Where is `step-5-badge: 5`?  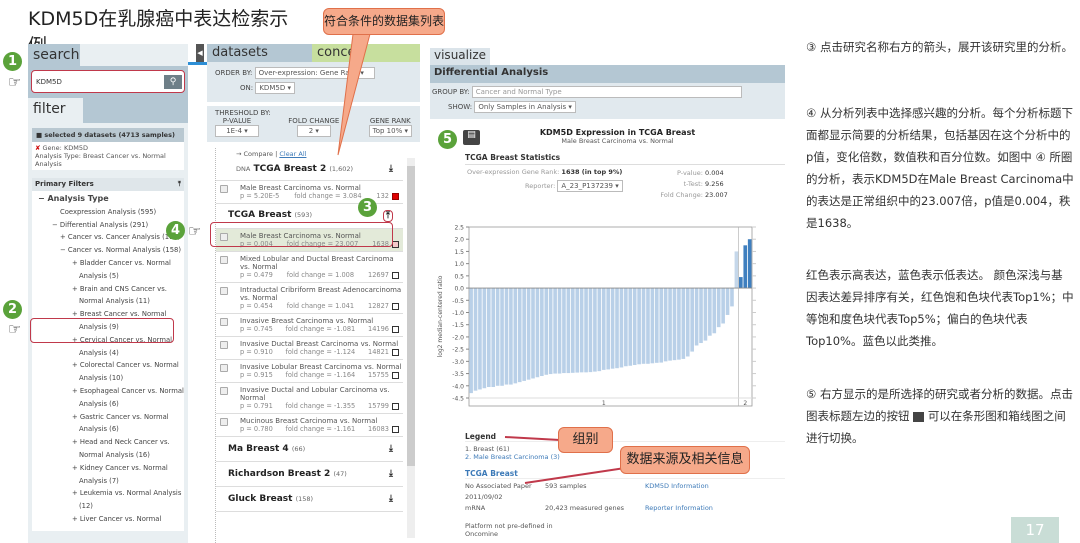 step-5-badge: 5 is located at coordinates (447, 139).